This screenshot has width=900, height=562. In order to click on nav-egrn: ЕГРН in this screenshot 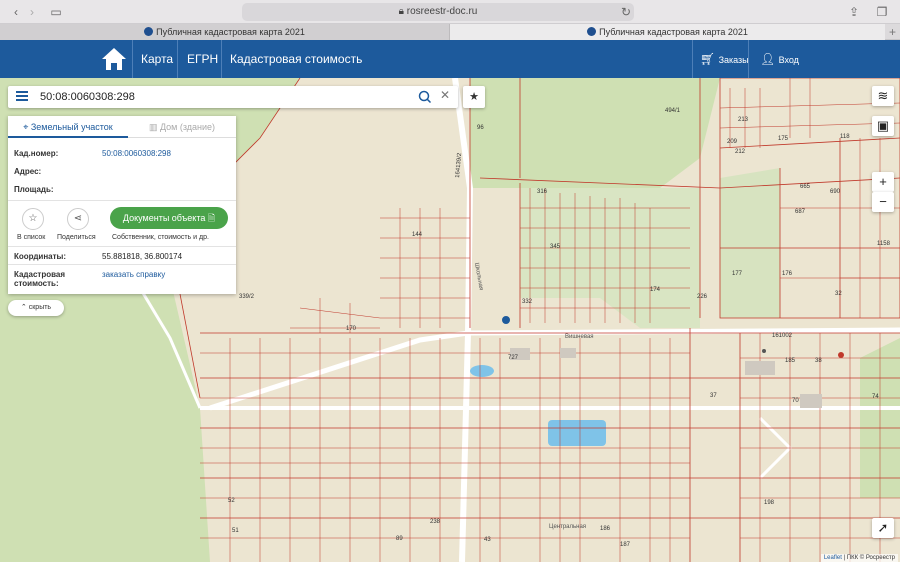, I will do `click(202, 59)`.